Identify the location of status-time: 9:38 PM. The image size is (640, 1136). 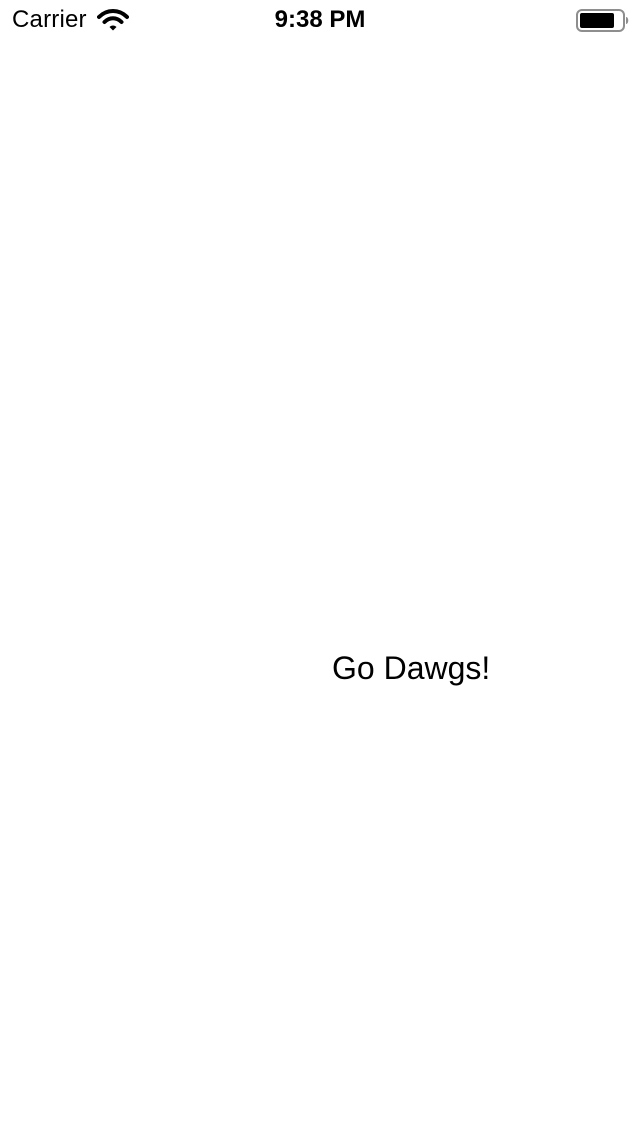
(320, 19).